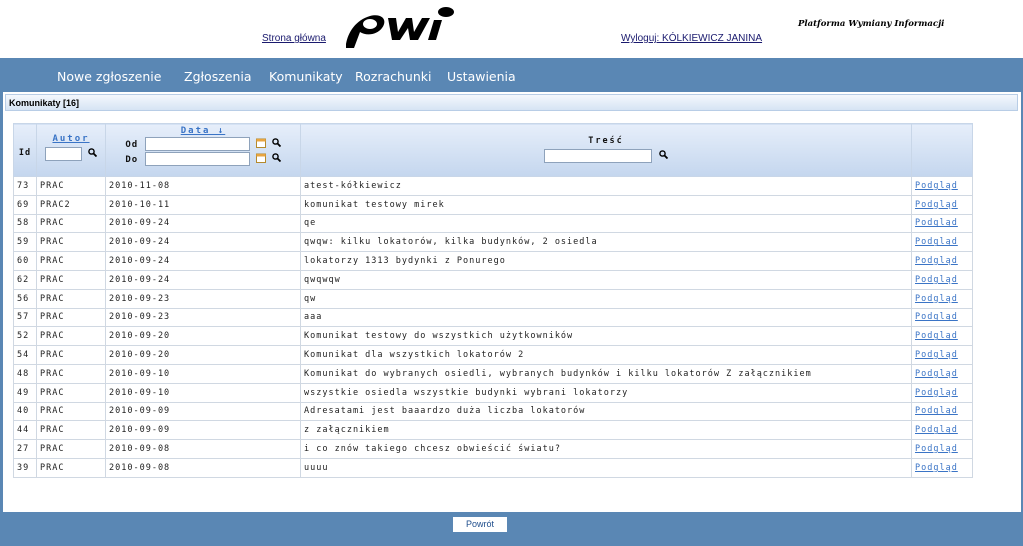 This screenshot has height=546, width=1023. Describe the element at coordinates (25, 336) in the screenshot. I see `cell-id: 52` at that location.